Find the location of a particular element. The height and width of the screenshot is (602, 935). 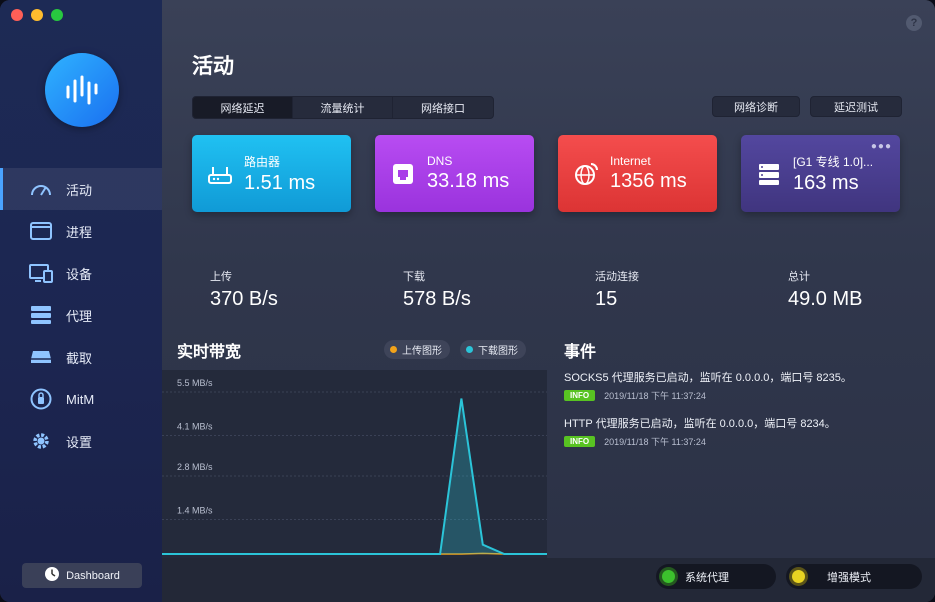

stat-total: 总计 49.0 MB is located at coordinates (845, 289).